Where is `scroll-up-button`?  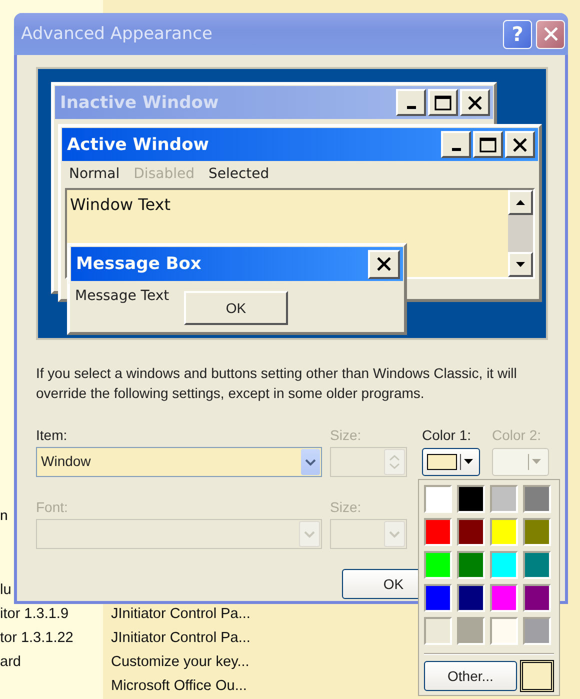
scroll-up-button is located at coordinates (520, 202).